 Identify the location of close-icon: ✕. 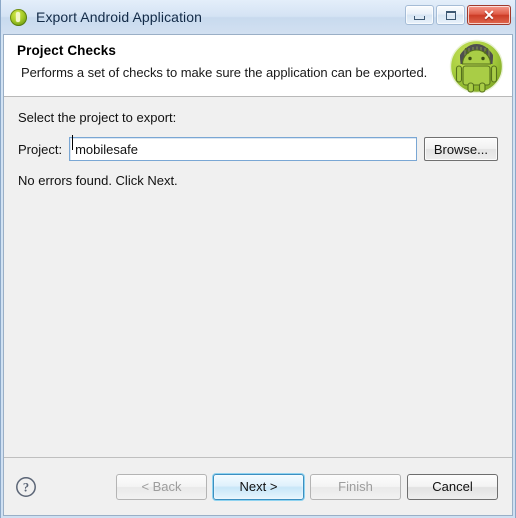
(489, 15).